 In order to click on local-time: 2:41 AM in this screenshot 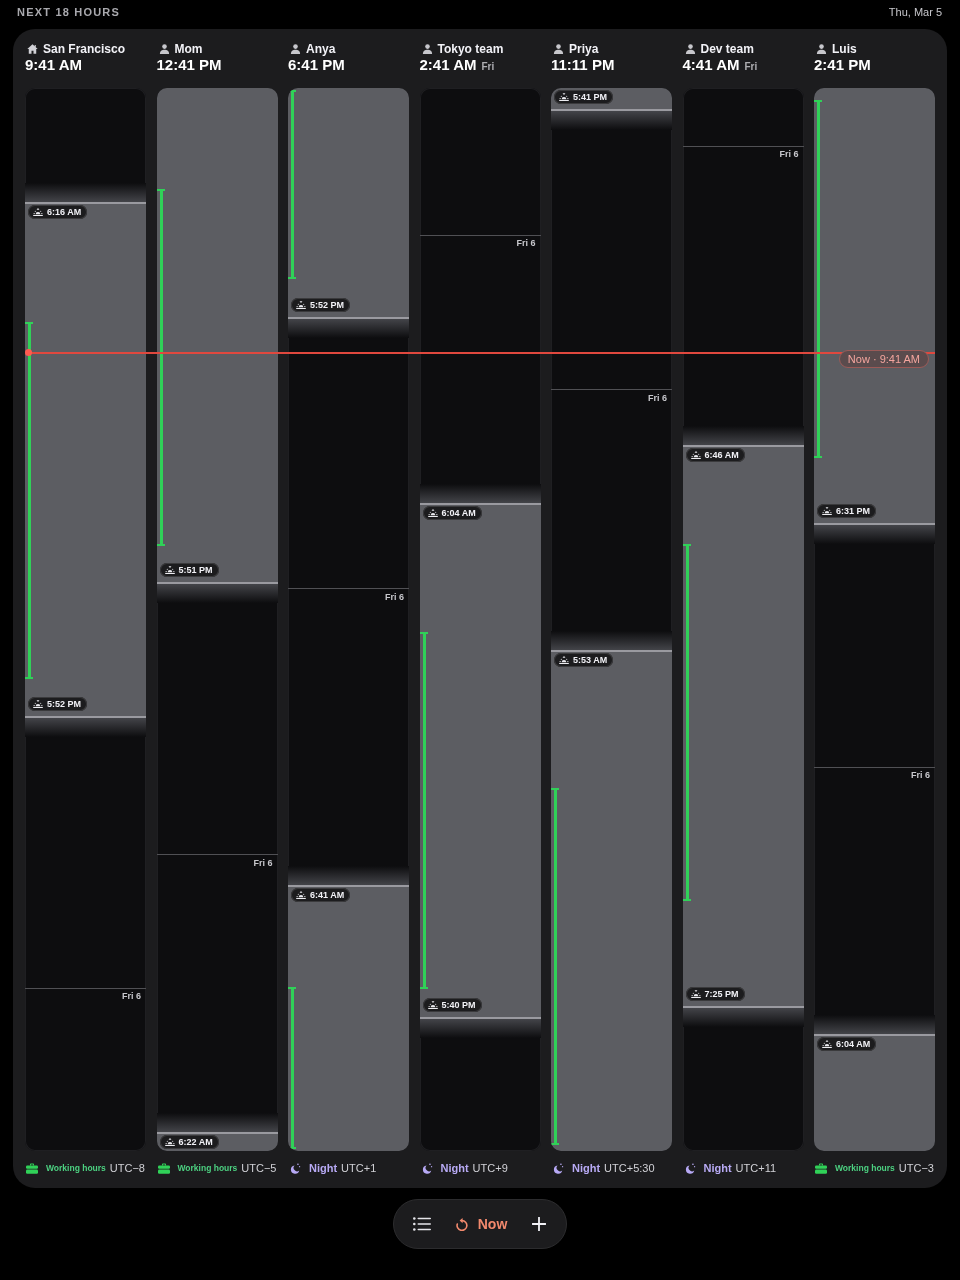, I will do `click(448, 64)`.